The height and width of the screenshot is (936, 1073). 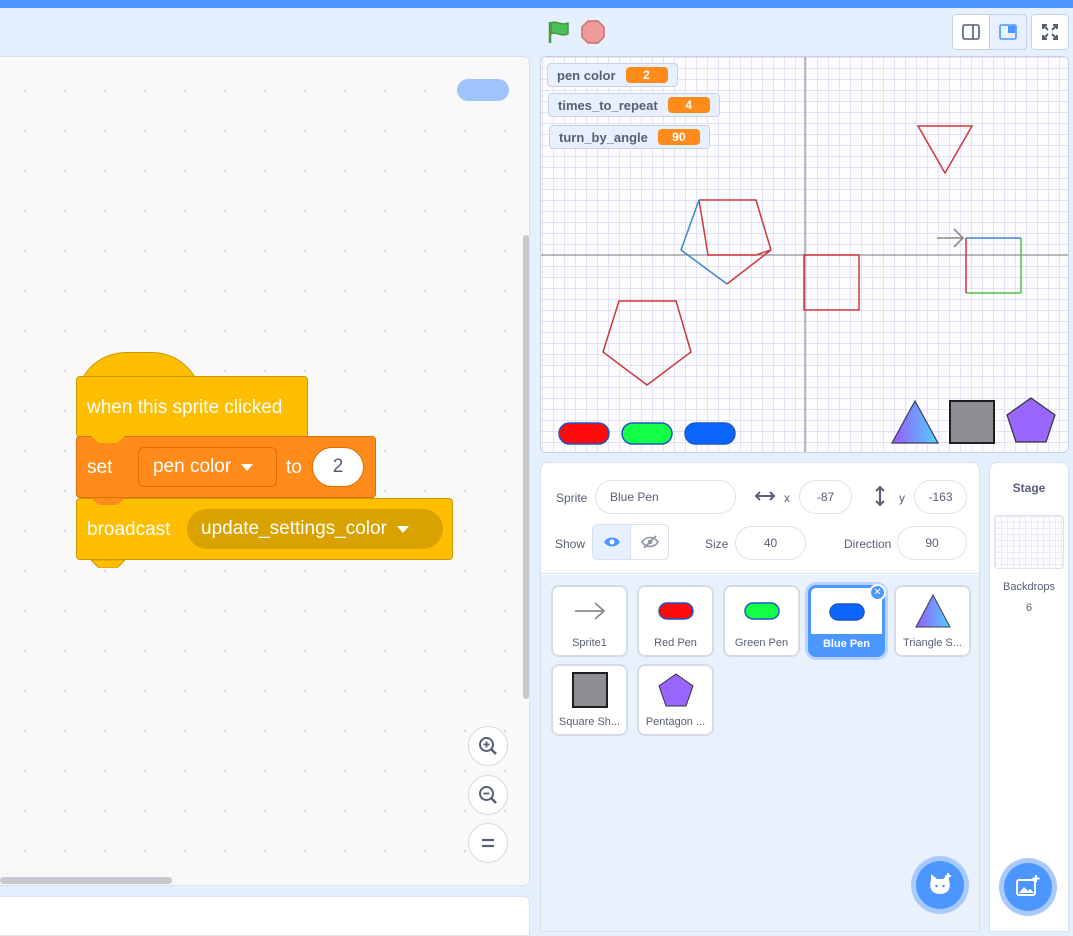 I want to click on size-label: Size, so click(x=717, y=544).